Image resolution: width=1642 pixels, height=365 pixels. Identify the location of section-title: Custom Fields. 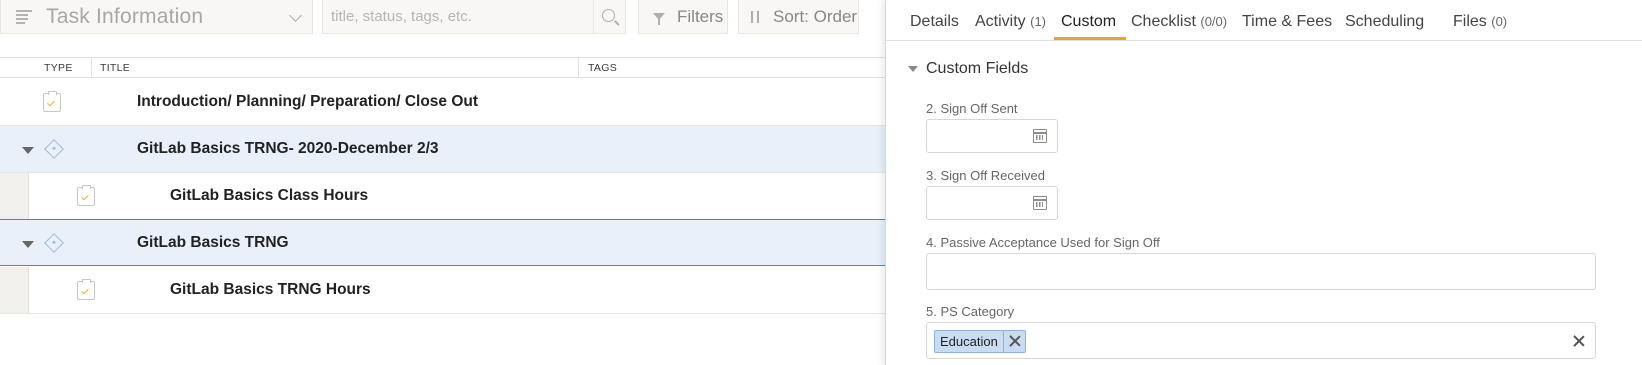
(977, 68).